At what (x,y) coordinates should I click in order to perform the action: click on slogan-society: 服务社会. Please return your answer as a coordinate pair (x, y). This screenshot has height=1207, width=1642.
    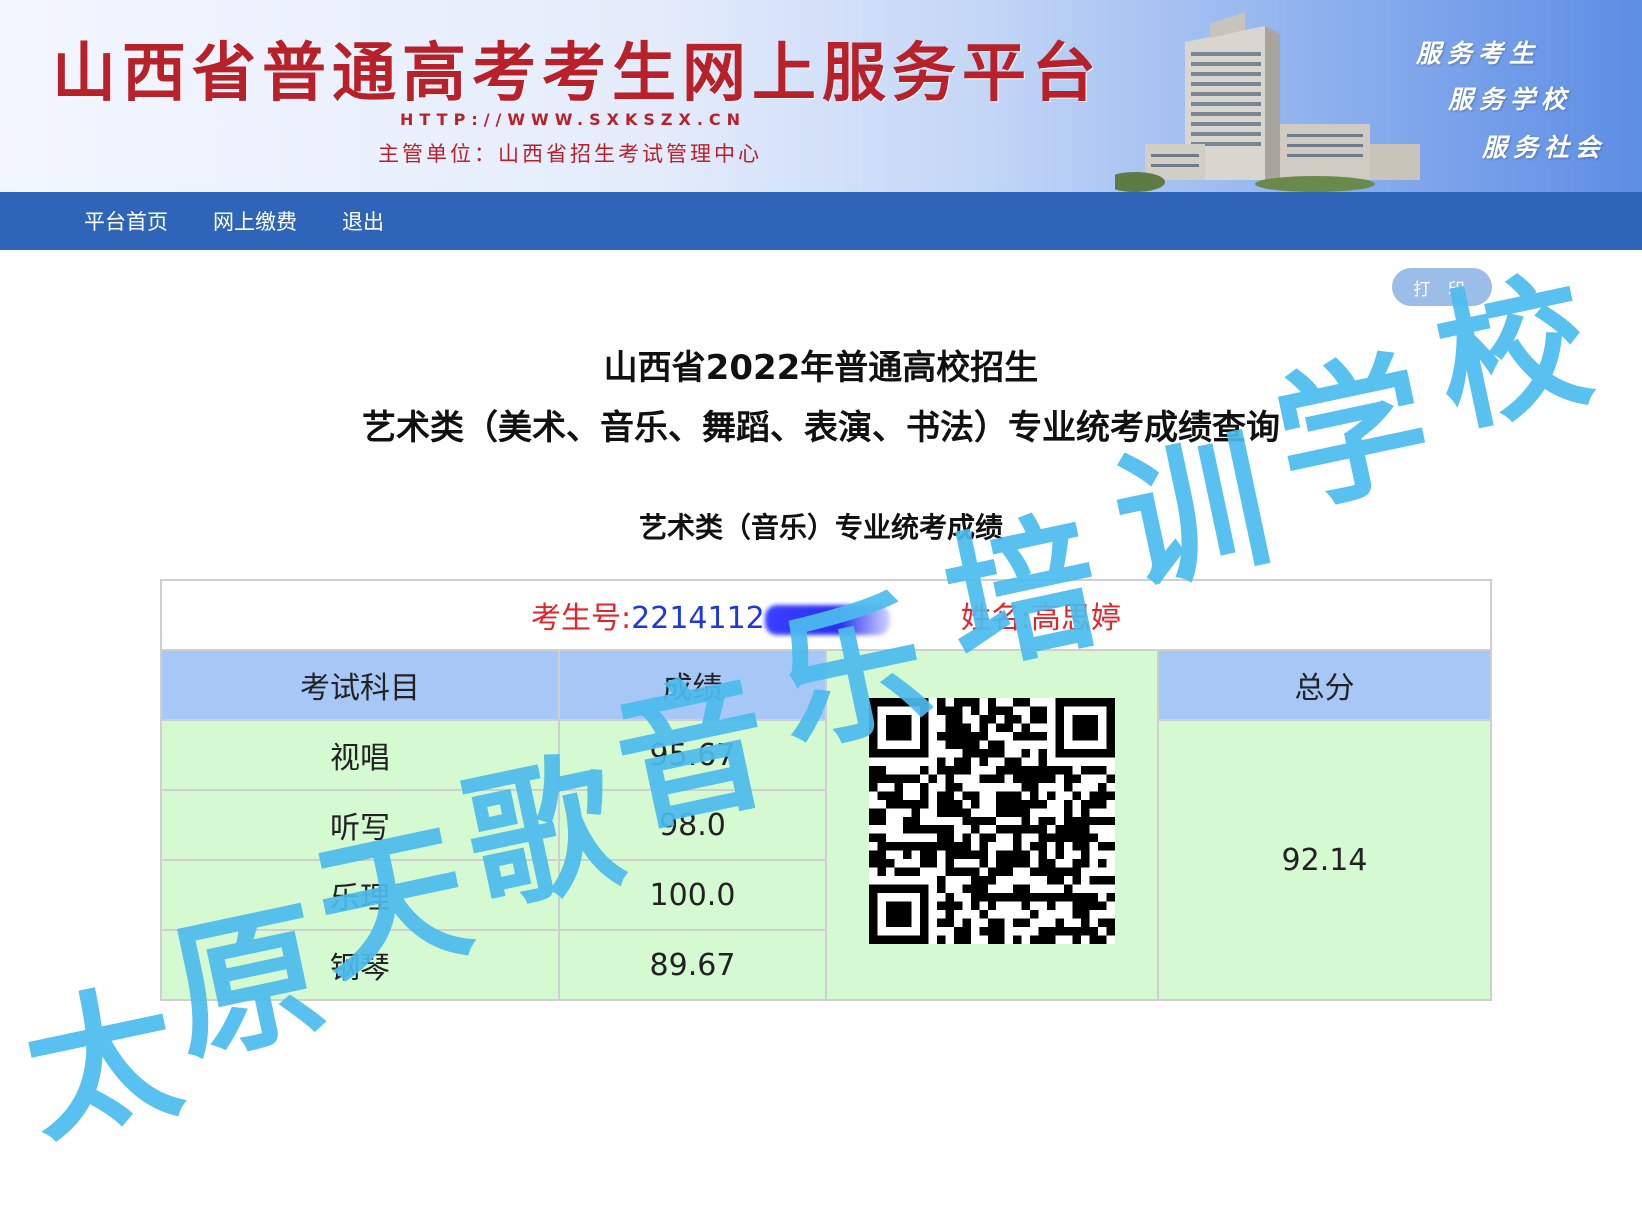
    Looking at the image, I should click on (1544, 147).